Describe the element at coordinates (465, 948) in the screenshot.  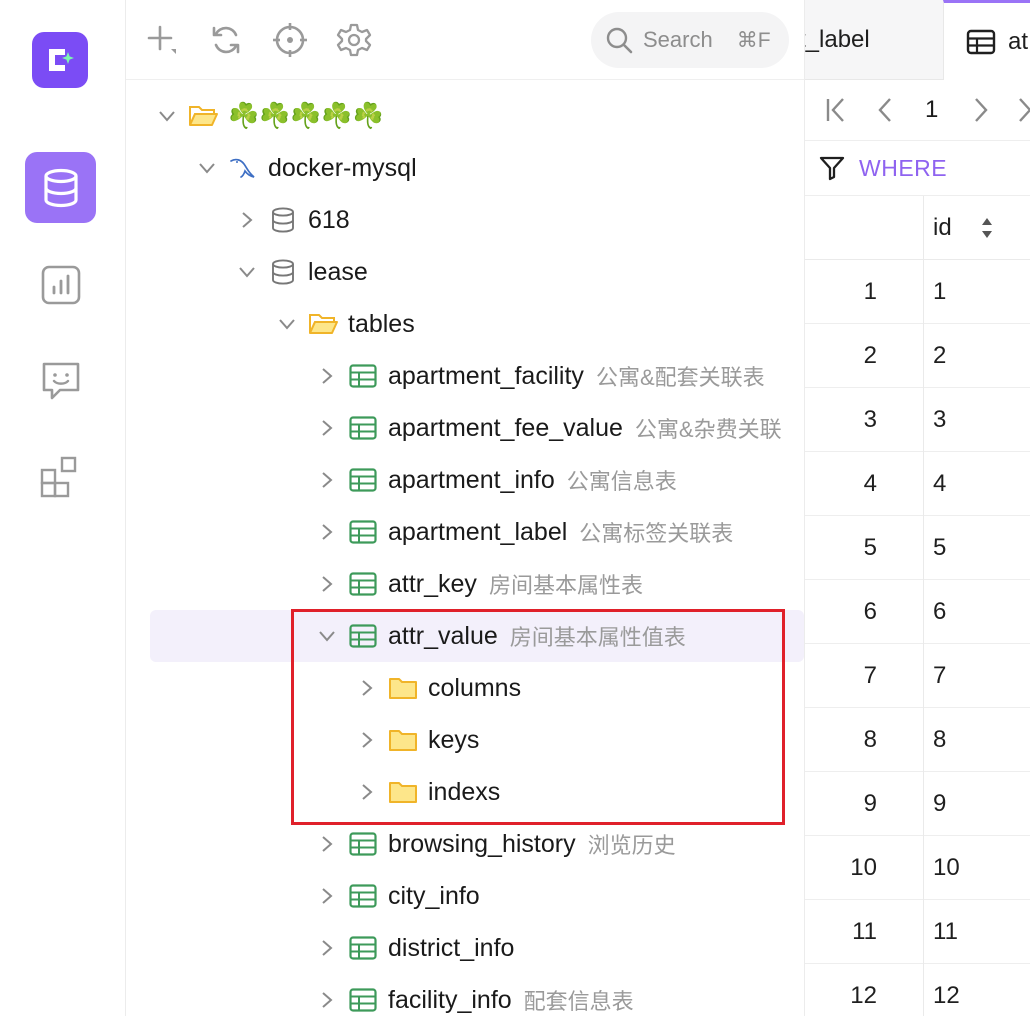
I see `tree-table-item: district_info` at that location.